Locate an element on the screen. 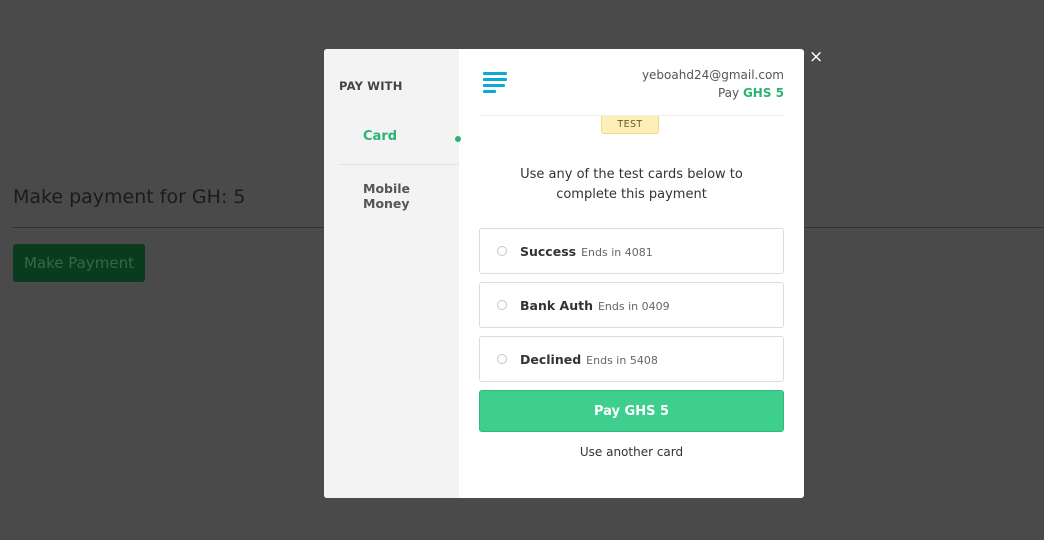 The image size is (1044, 540). test-card-success: Success Ends in 4081 is located at coordinates (631, 251).